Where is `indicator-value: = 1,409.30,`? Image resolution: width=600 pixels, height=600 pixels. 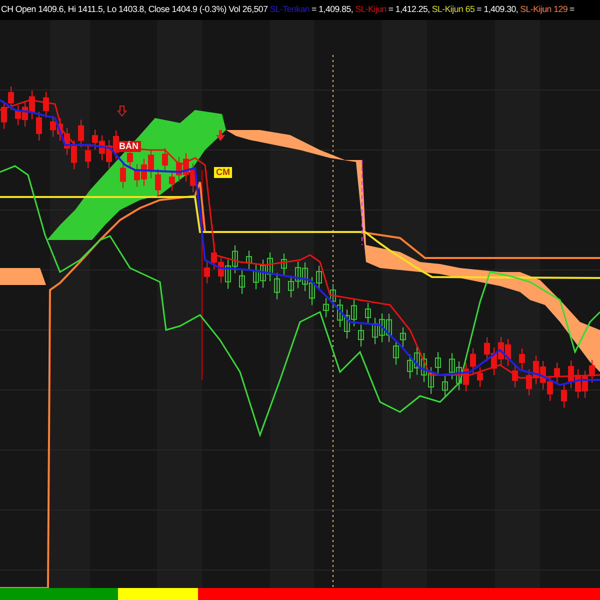 indicator-value: = 1,409.30, is located at coordinates (497, 9).